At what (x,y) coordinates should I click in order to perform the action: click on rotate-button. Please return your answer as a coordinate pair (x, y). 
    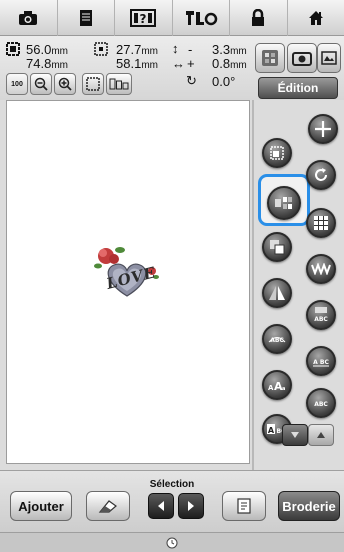
    Looking at the image, I should click on (321, 175).